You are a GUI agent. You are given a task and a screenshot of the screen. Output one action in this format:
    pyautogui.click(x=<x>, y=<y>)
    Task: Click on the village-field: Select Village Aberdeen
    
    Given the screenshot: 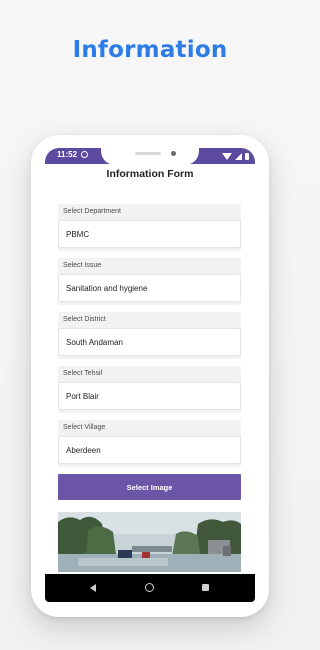 What is the action you would take?
    pyautogui.click(x=149, y=443)
    